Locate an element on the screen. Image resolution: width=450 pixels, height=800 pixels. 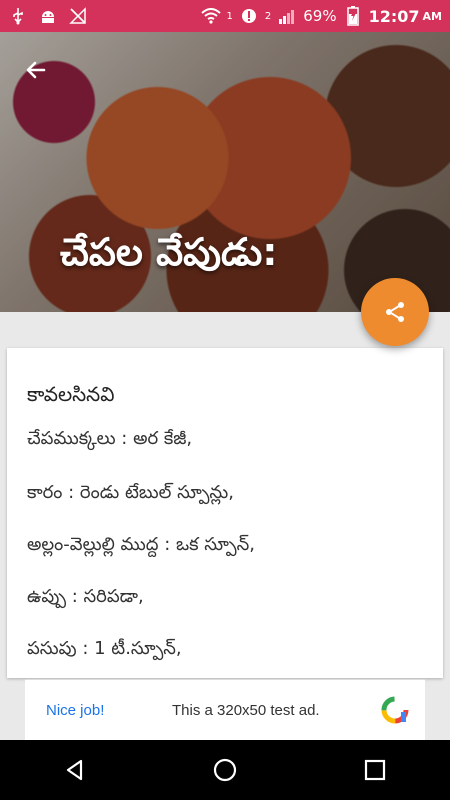
sim1-label: 1 is located at coordinates (229, 16).